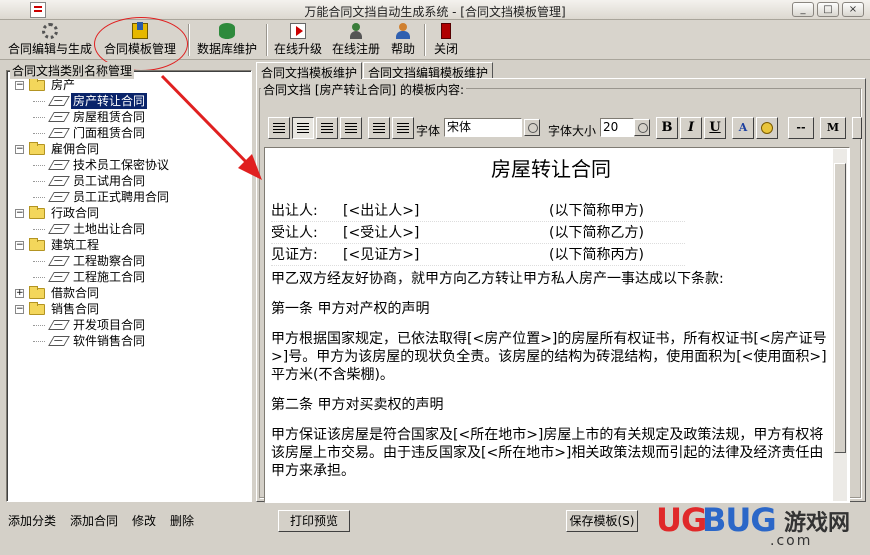 The height and width of the screenshot is (555, 870). Describe the element at coordinates (314, 521) in the screenshot. I see `print-preview-button: 打印预览` at that location.